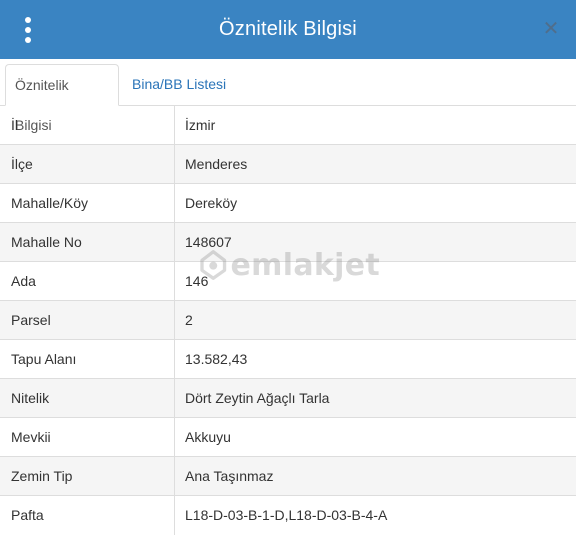  What do you see at coordinates (87, 476) in the screenshot?
I see `row-key: Zemin Tip` at bounding box center [87, 476].